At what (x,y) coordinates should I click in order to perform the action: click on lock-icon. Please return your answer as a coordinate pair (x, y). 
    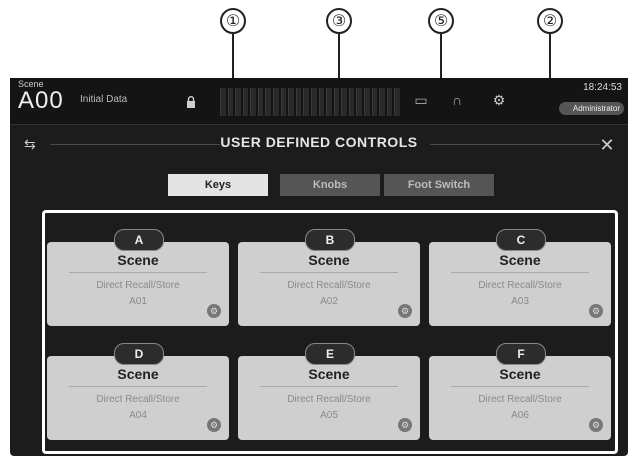
    Looking at the image, I should click on (191, 102).